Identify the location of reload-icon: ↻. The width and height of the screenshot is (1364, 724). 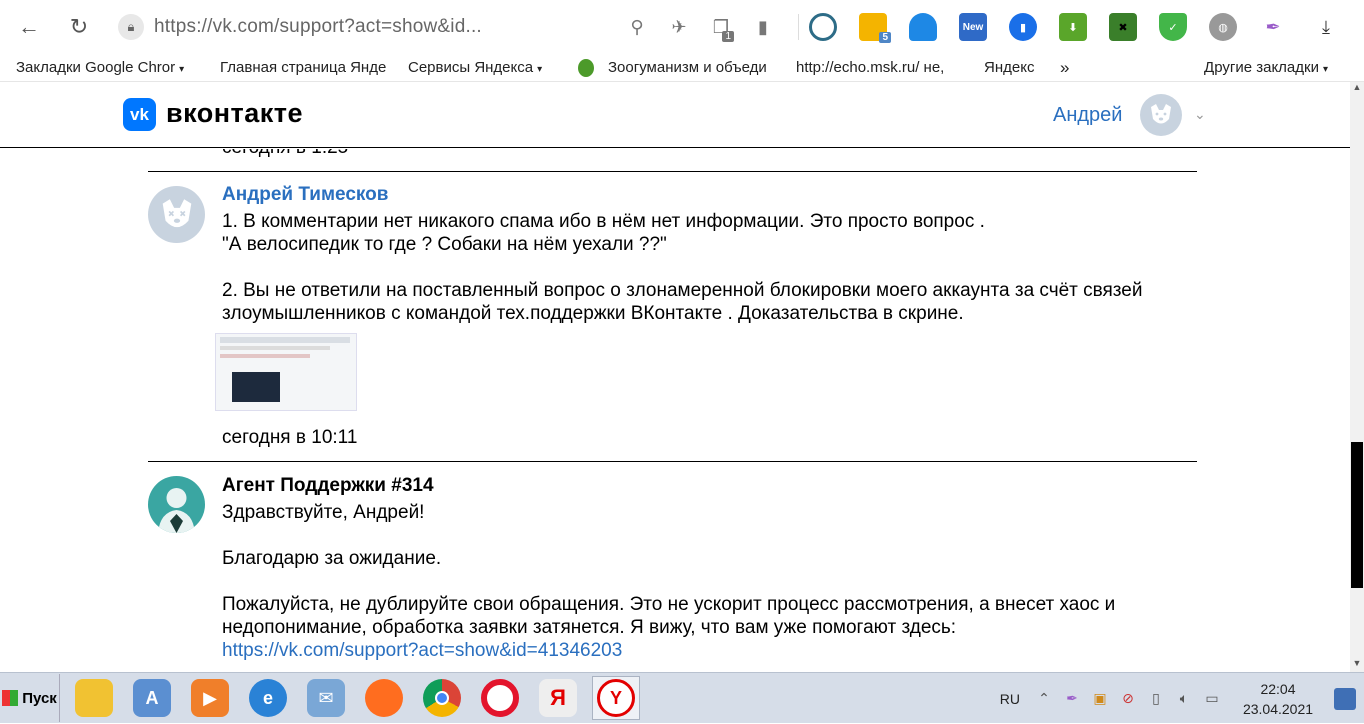
(79, 26).